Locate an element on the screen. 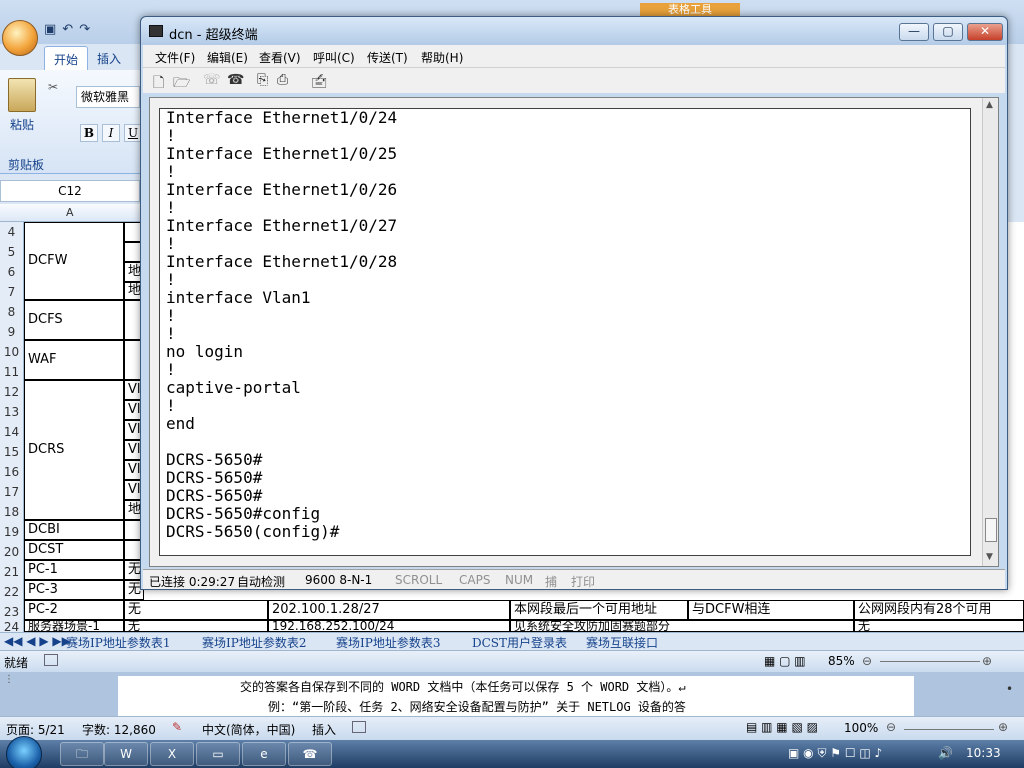 This screenshot has height=768, width=1024. proofing-icon: ✎ is located at coordinates (177, 727).